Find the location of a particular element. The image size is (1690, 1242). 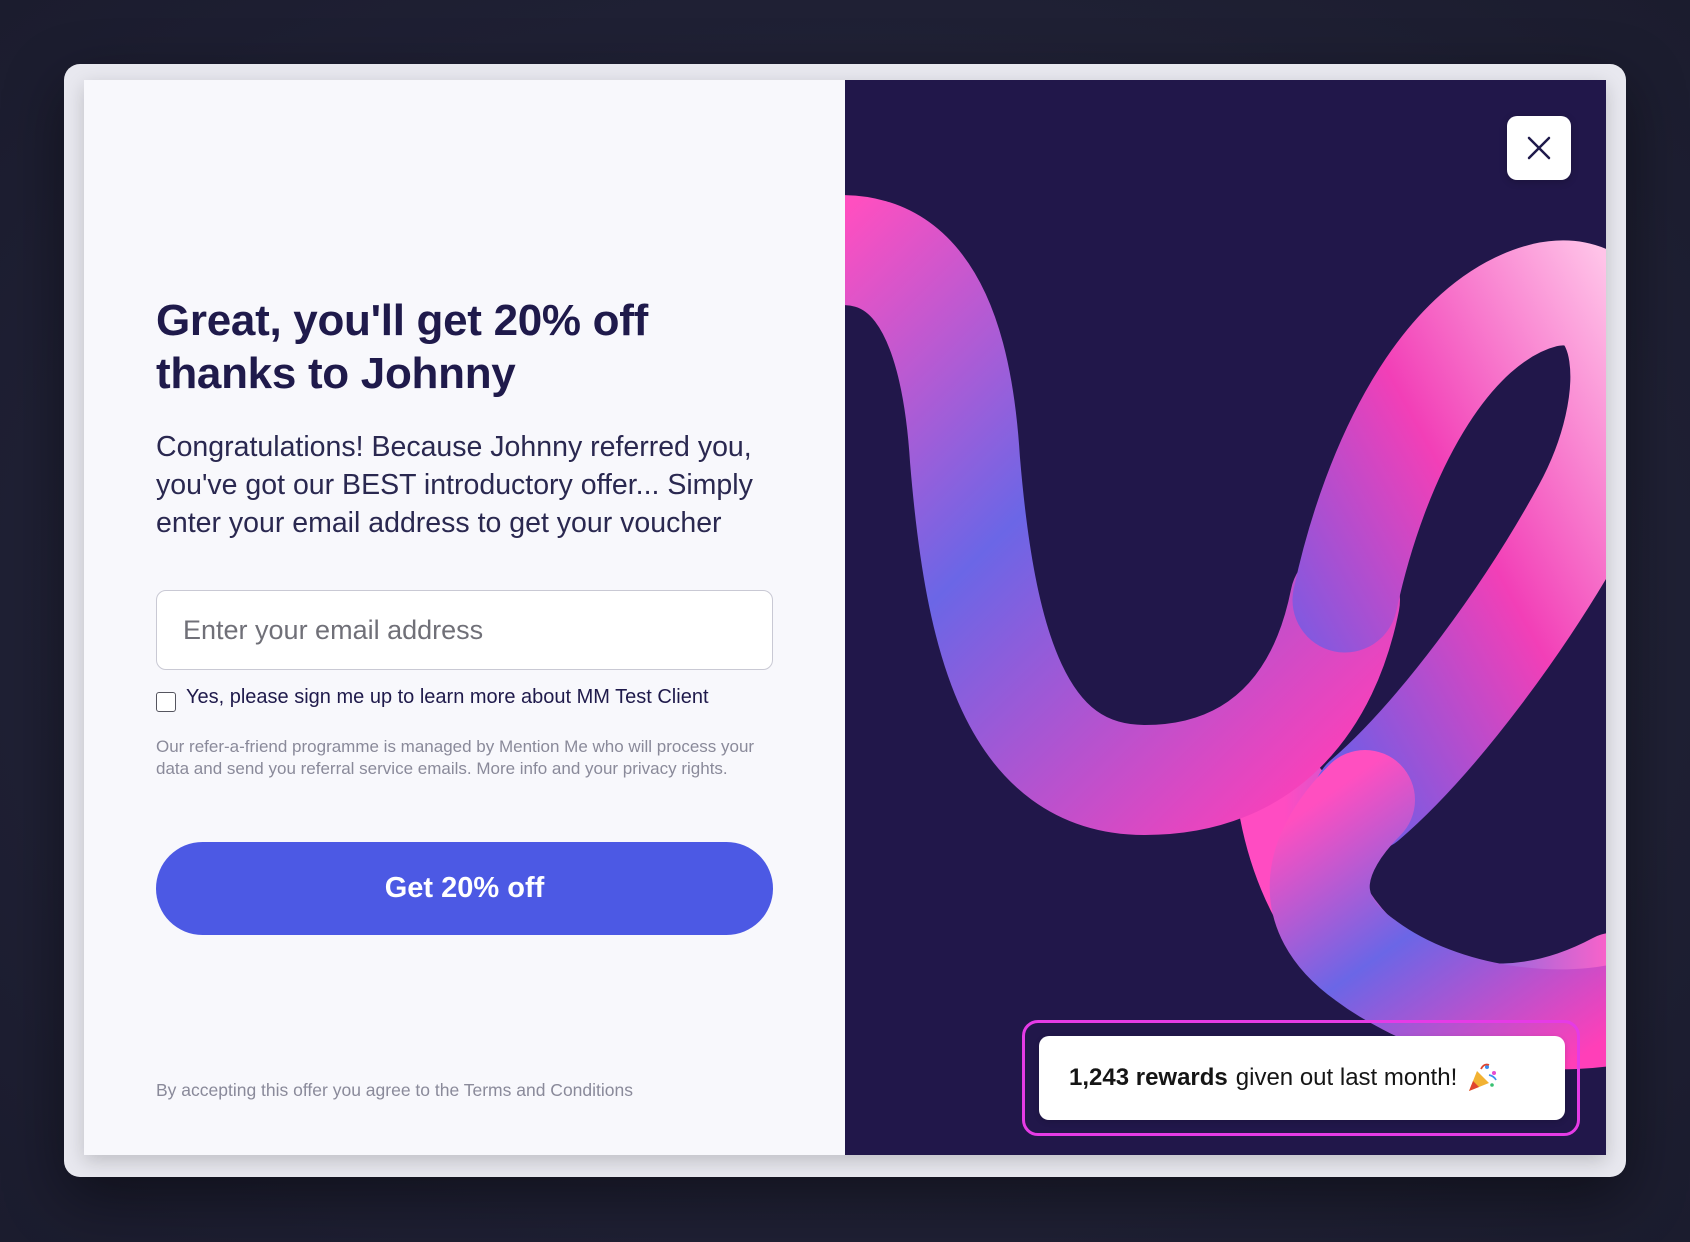

rewards-text: given out last month! is located at coordinates (1346, 1077).